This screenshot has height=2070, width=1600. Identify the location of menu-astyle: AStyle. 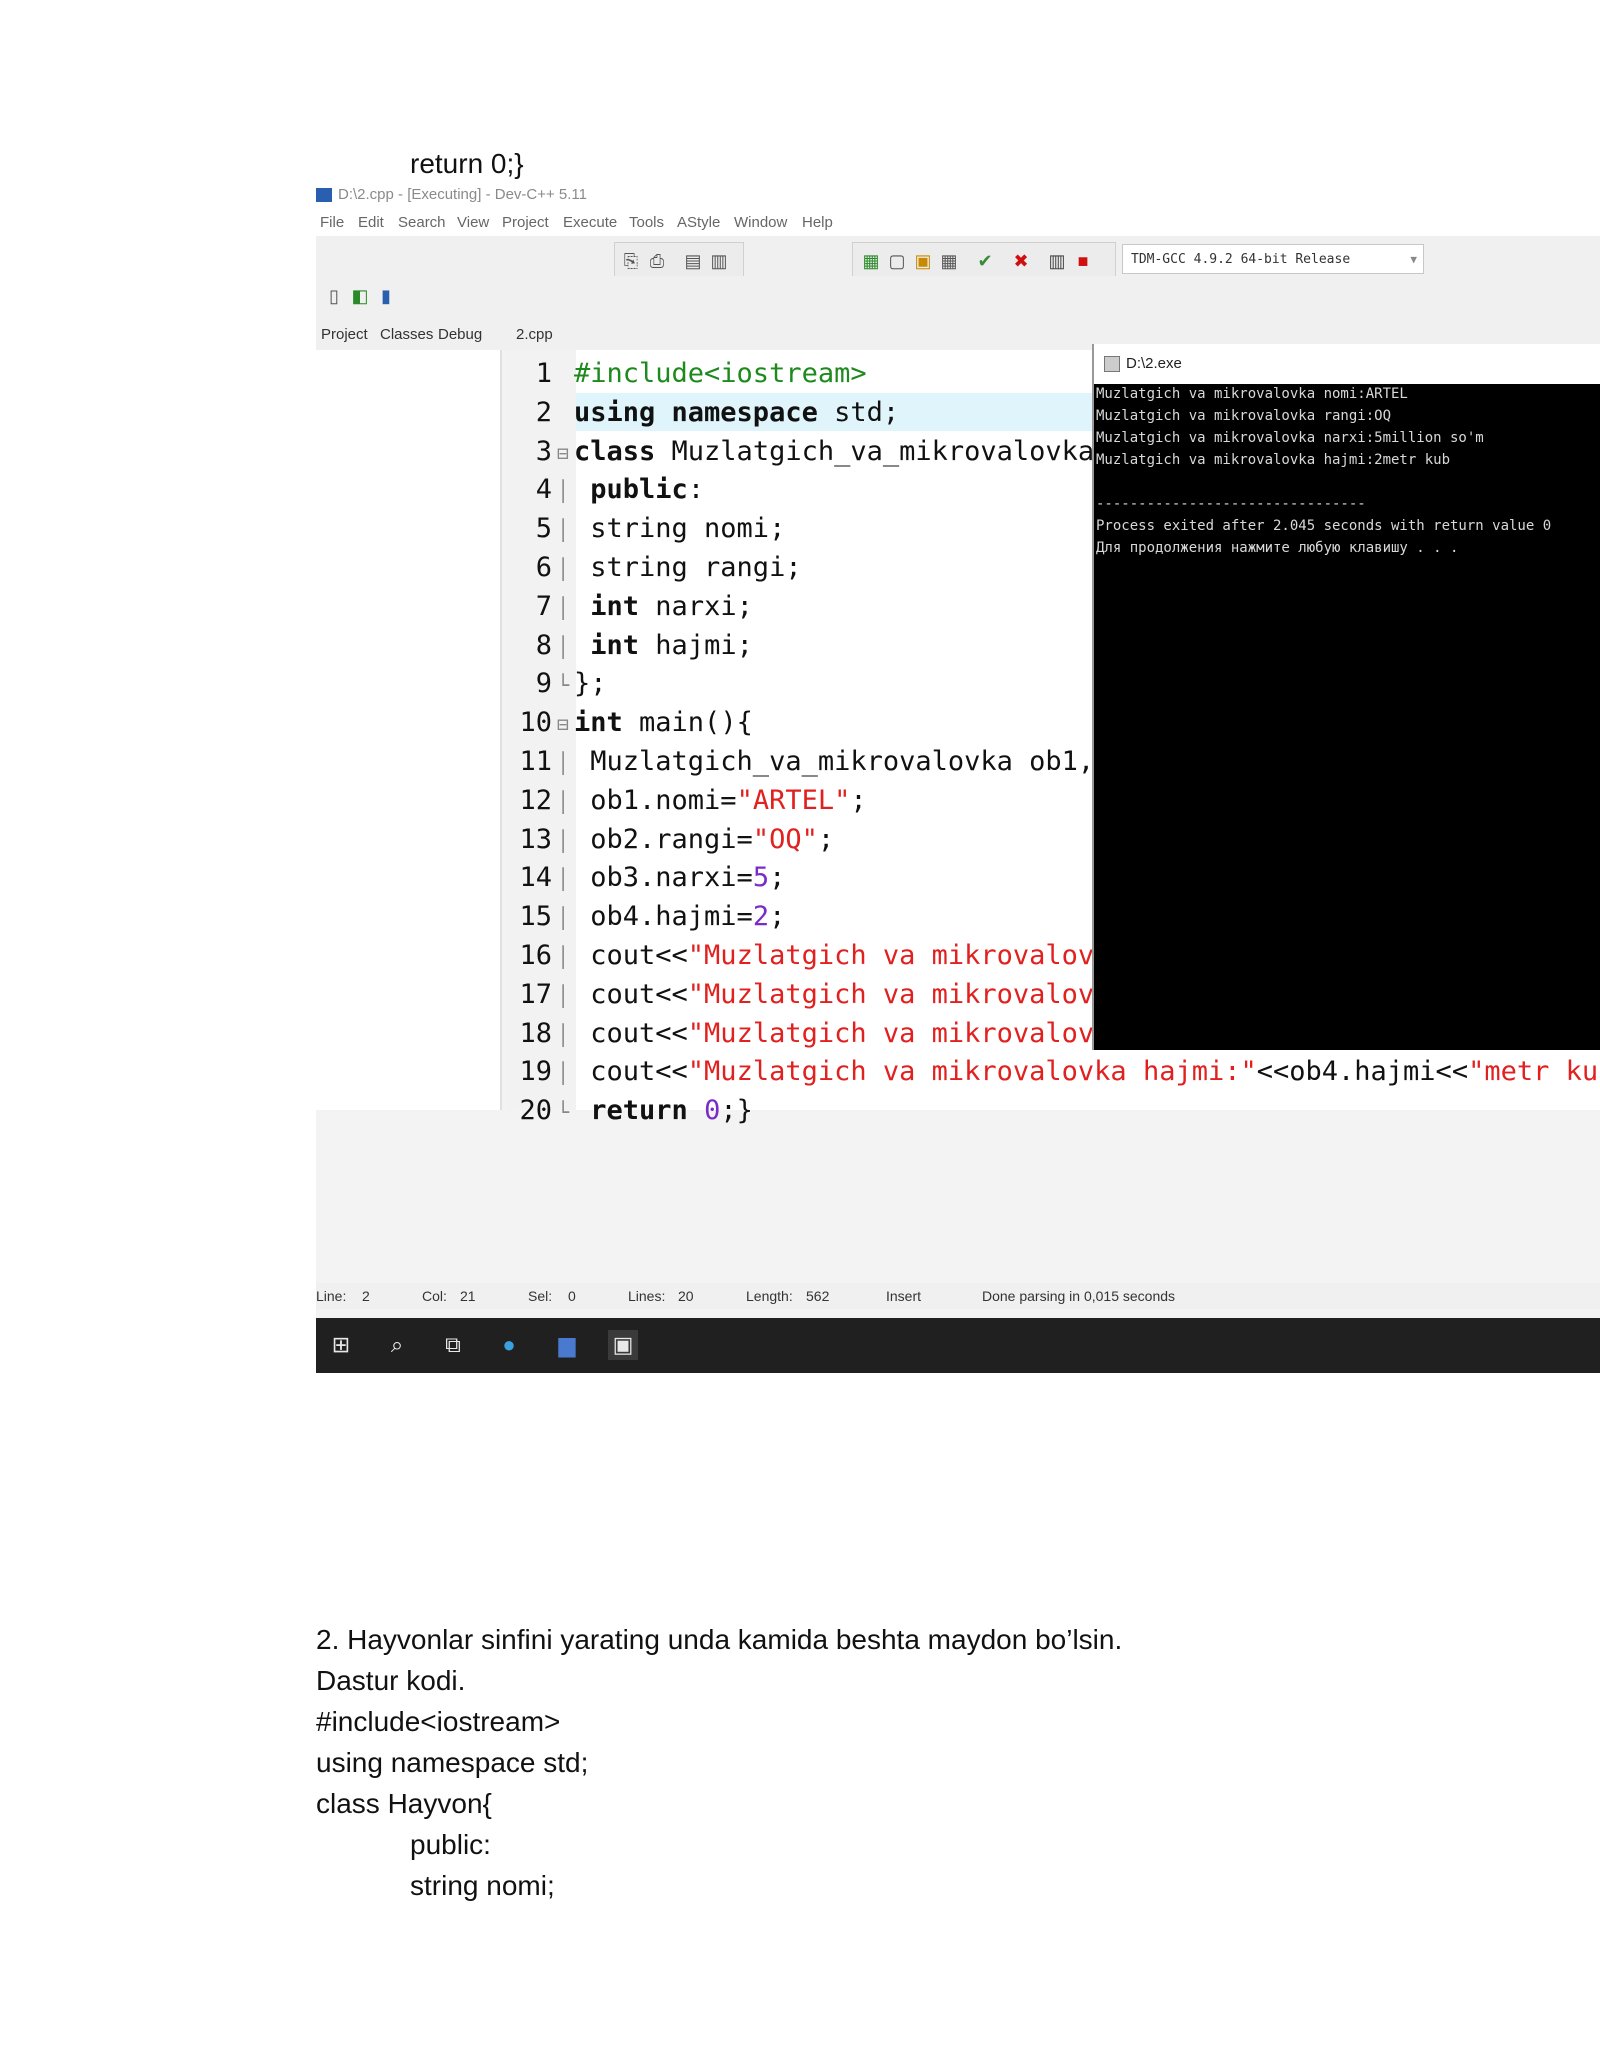
(698, 222).